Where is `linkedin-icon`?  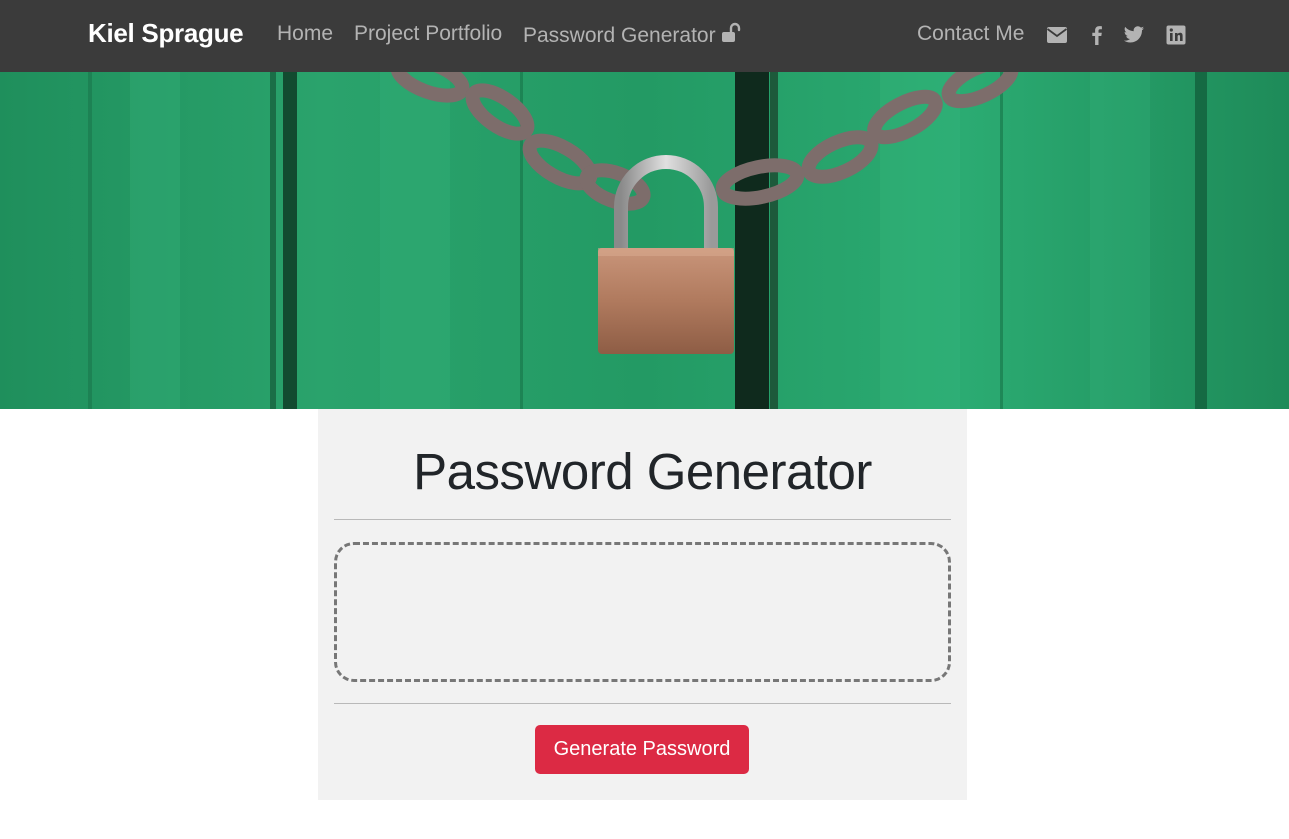 linkedin-icon is located at coordinates (1176, 35).